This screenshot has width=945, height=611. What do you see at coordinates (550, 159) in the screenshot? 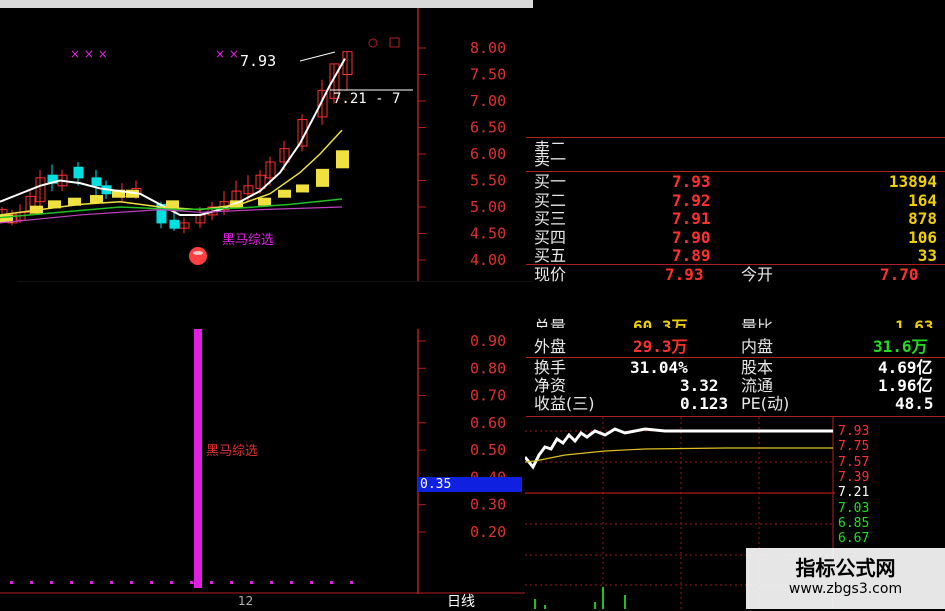
I see `sell-1-label: 卖一` at bounding box center [550, 159].